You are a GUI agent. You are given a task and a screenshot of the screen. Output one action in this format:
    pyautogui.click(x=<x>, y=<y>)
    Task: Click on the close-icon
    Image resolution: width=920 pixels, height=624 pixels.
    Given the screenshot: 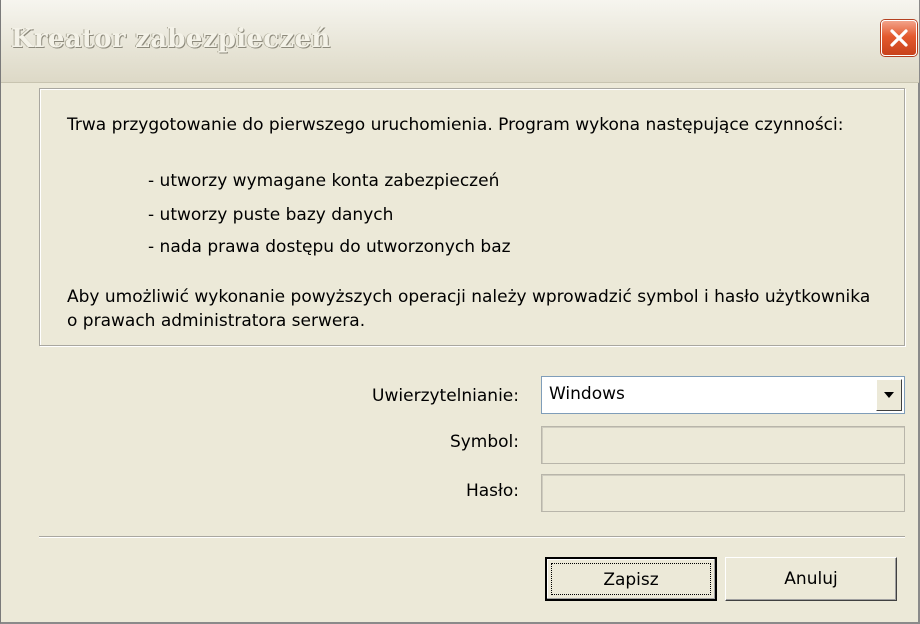 What is the action you would take?
    pyautogui.click(x=899, y=38)
    